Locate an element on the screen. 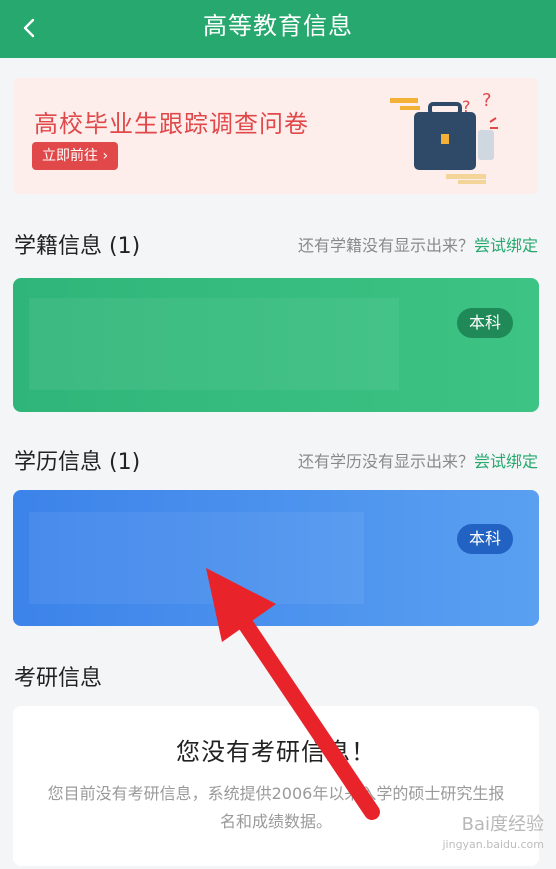 The height and width of the screenshot is (869, 556). postgrad-title: 考研信息 is located at coordinates (58, 678).